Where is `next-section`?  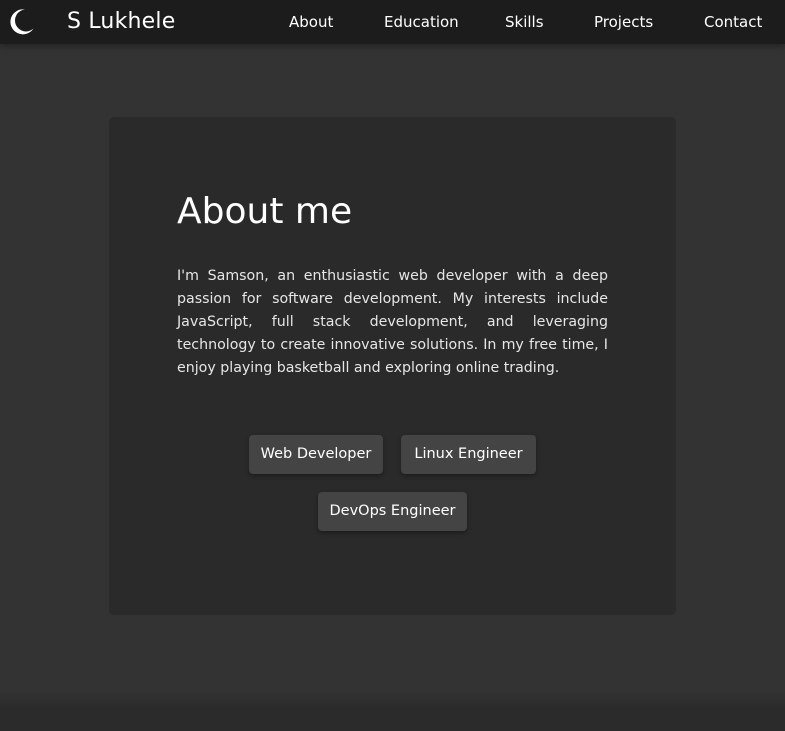 next-section is located at coordinates (392, 718).